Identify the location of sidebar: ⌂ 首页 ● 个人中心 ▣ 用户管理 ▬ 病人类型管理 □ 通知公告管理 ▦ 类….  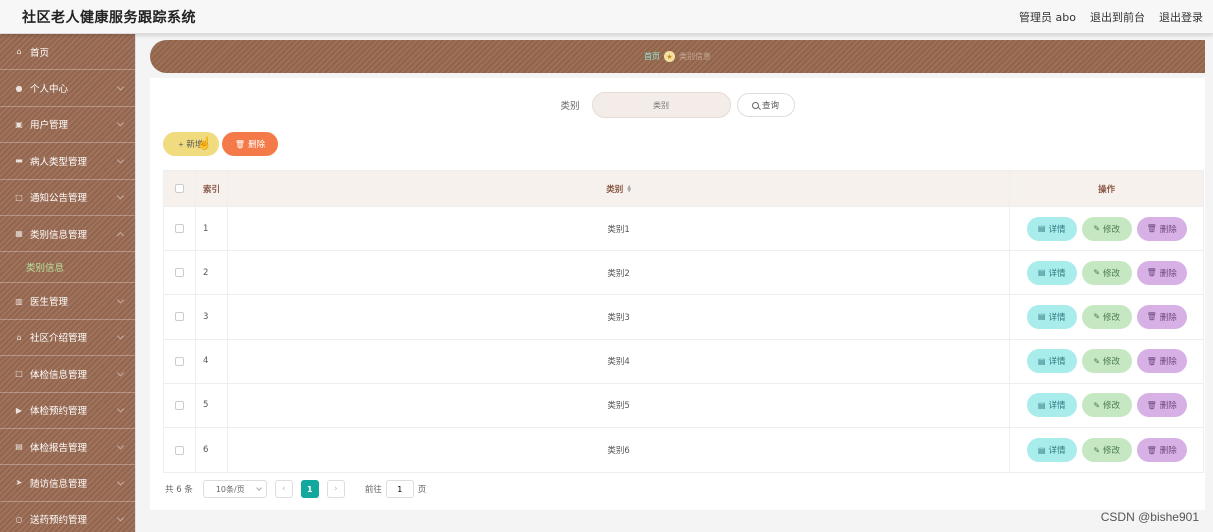
(68, 283).